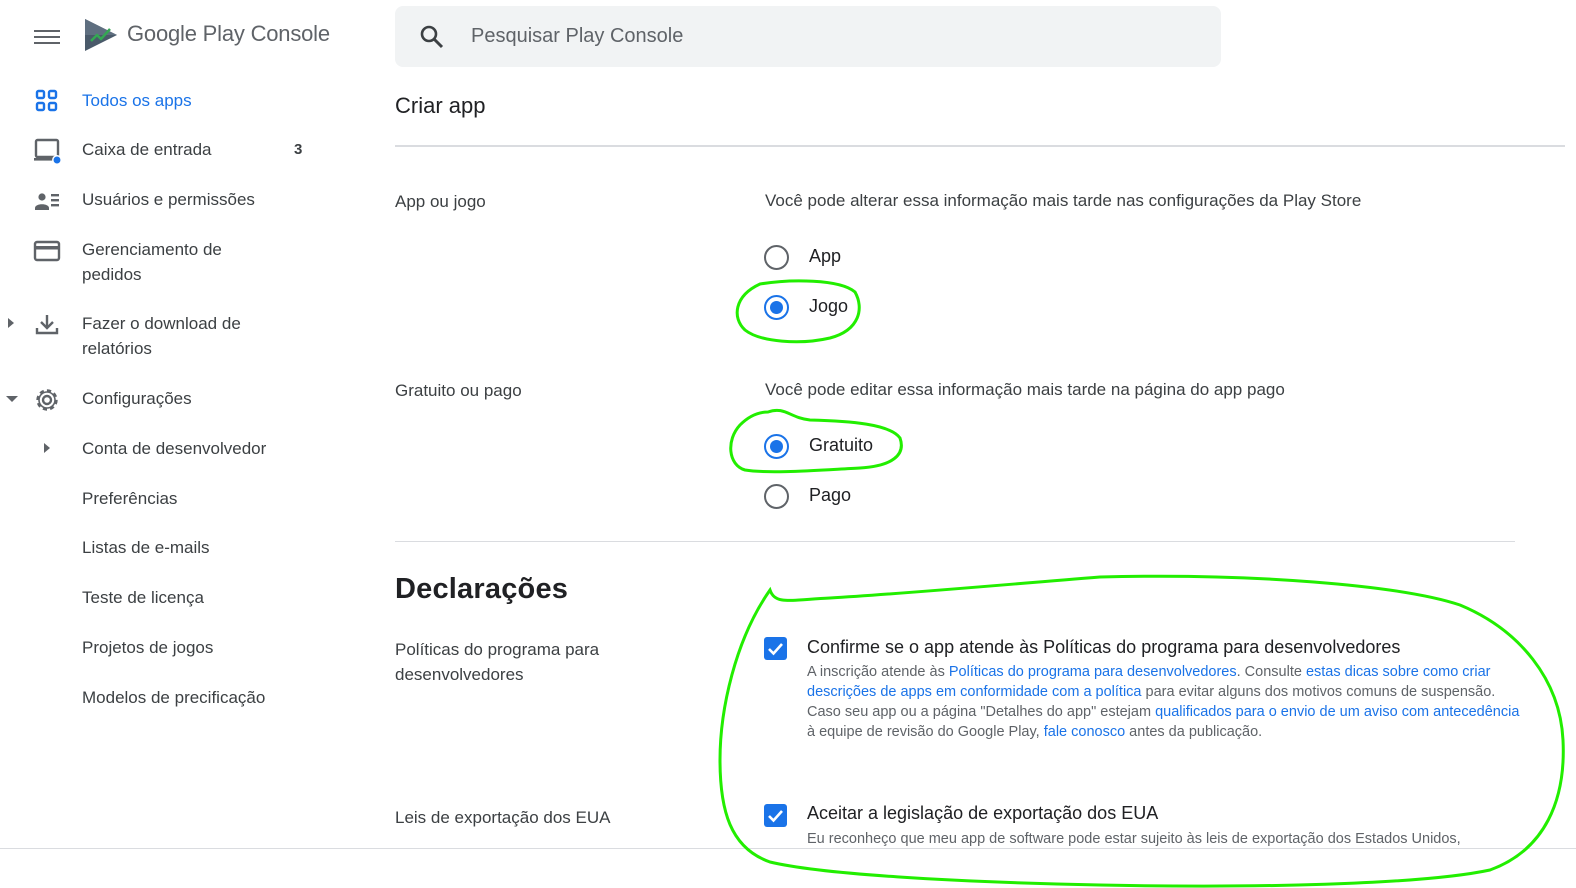 The image size is (1576, 888). What do you see at coordinates (46, 100) in the screenshot?
I see `apps-grid-icon` at bounding box center [46, 100].